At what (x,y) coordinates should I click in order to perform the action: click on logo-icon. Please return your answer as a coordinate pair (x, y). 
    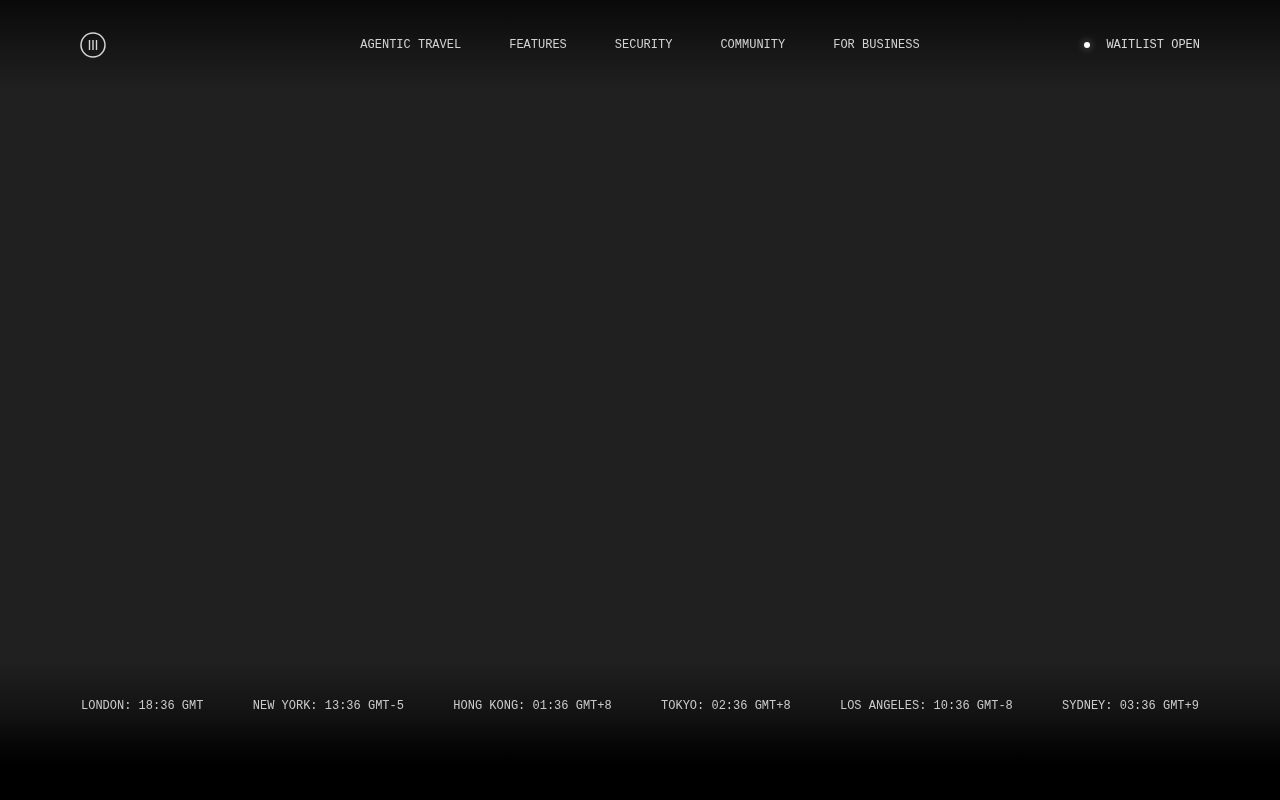
    Looking at the image, I should click on (93, 45).